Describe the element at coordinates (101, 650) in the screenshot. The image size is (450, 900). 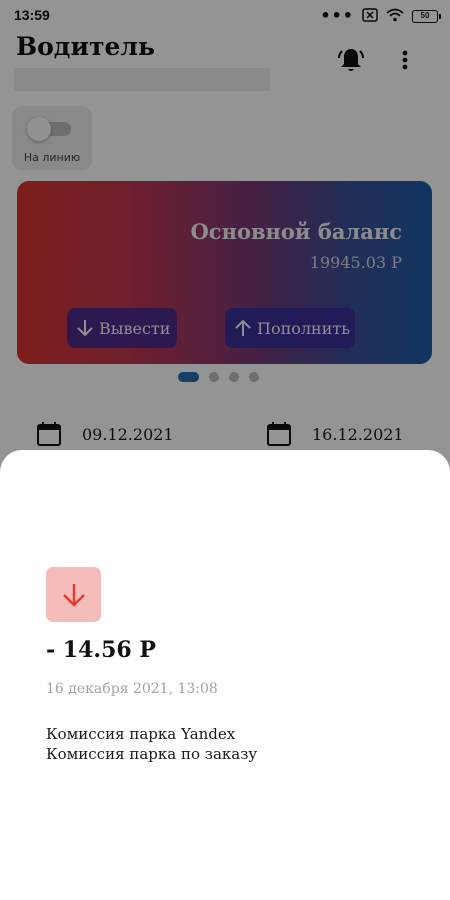
I see `transaction-amount: - 14.56 Р` at that location.